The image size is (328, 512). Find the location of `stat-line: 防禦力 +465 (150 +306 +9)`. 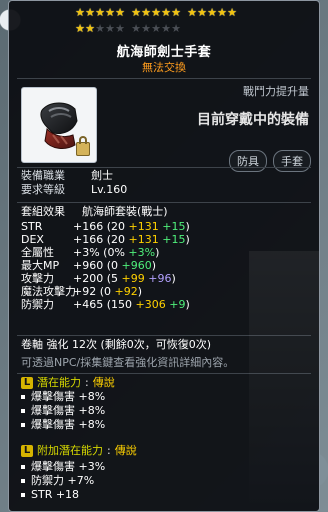

stat-line: 防禦力 +465 (150 +306 +9) is located at coordinates (105, 304).